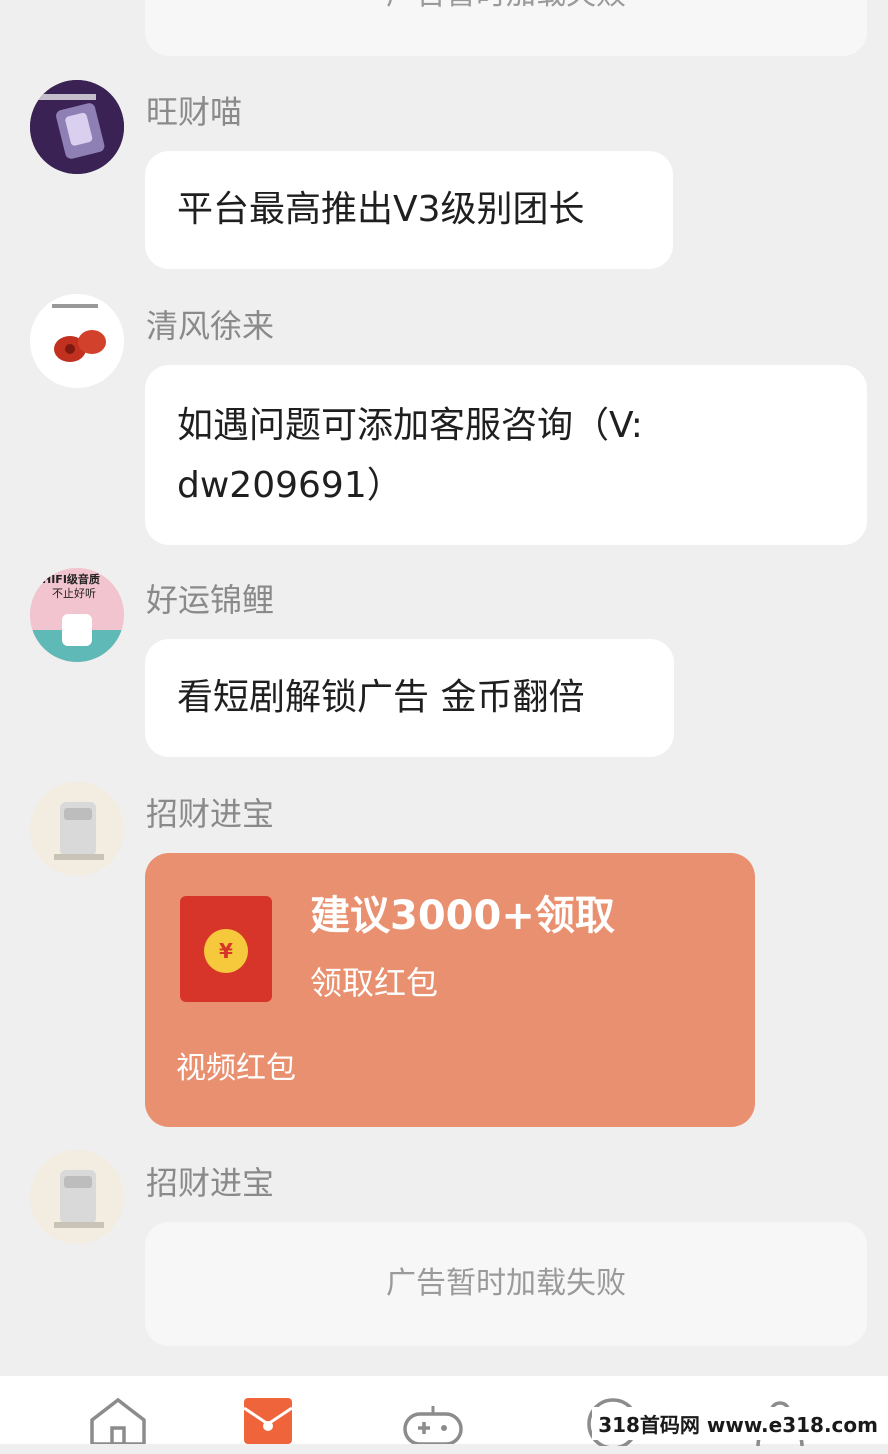 The image size is (888, 1454). I want to click on red-packet-type: 视频红包, so click(236, 1068).